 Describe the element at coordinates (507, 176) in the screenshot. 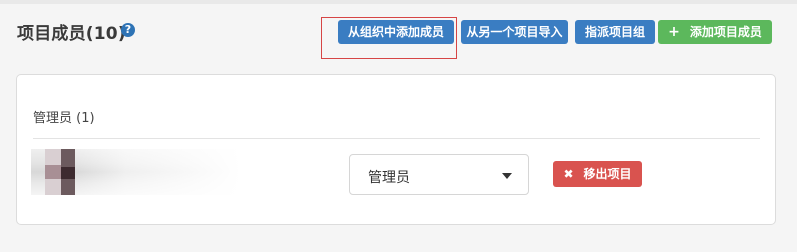

I see `chevron-down-icon` at that location.